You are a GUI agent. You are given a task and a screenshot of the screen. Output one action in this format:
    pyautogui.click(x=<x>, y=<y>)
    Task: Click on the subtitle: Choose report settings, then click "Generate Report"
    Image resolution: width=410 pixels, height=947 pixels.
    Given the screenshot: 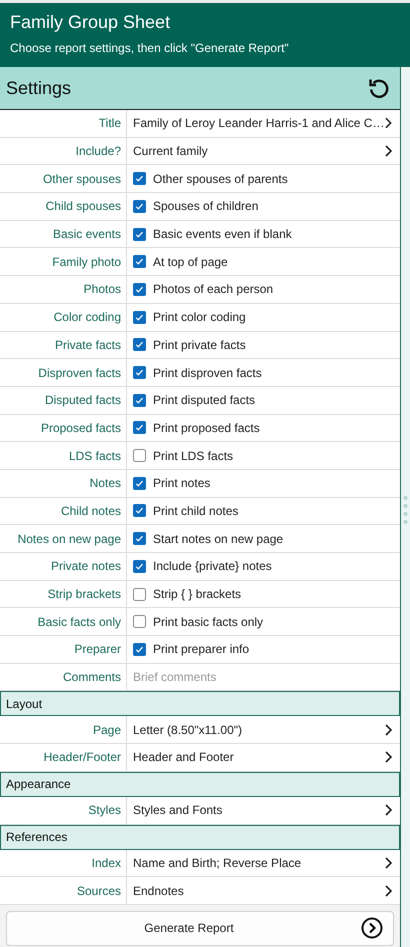 What is the action you would take?
    pyautogui.click(x=149, y=48)
    